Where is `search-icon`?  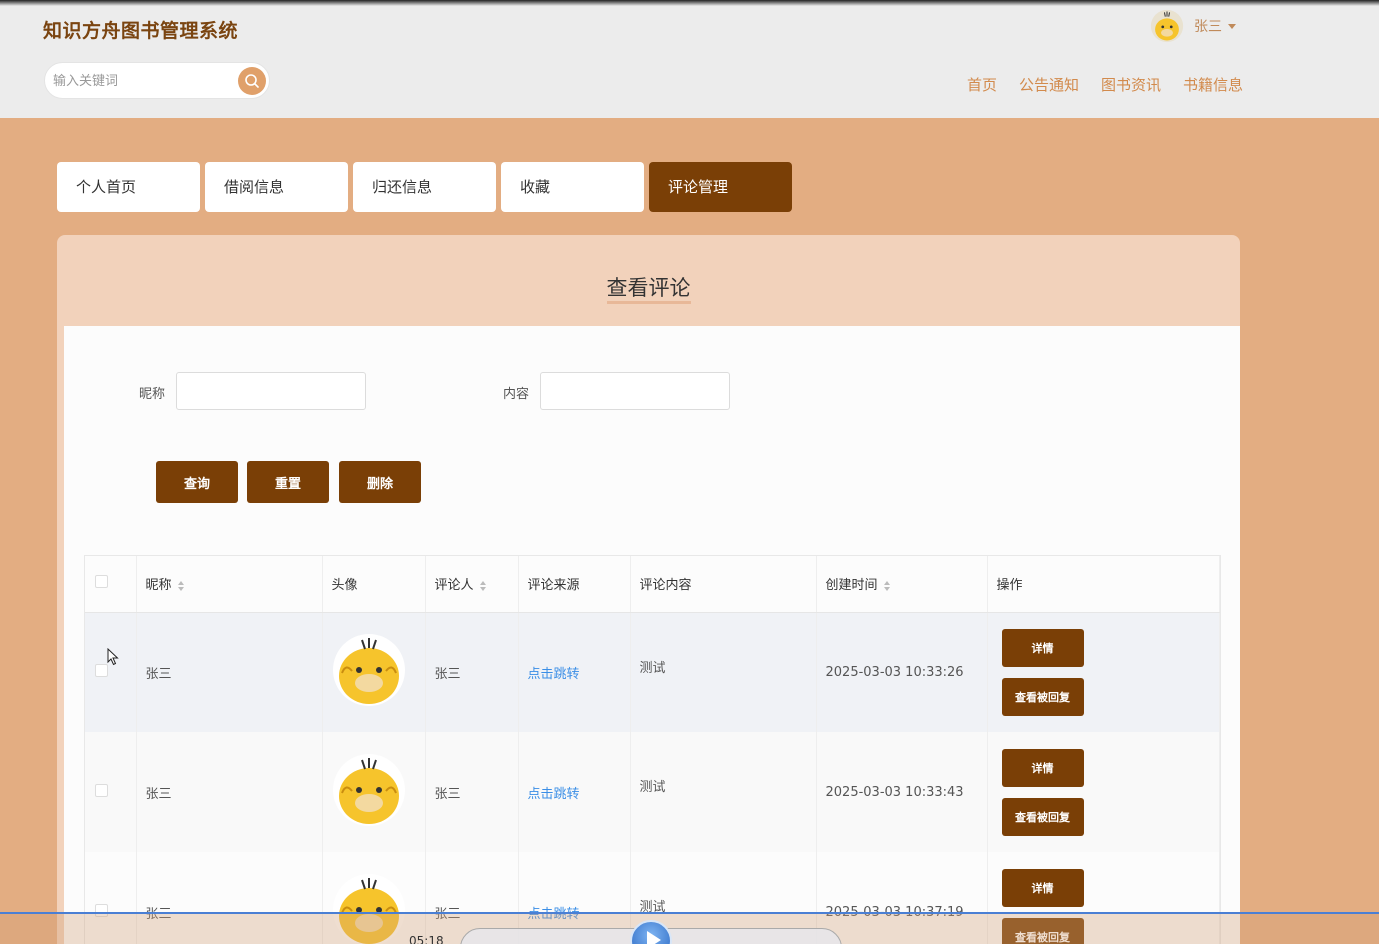 search-icon is located at coordinates (252, 81).